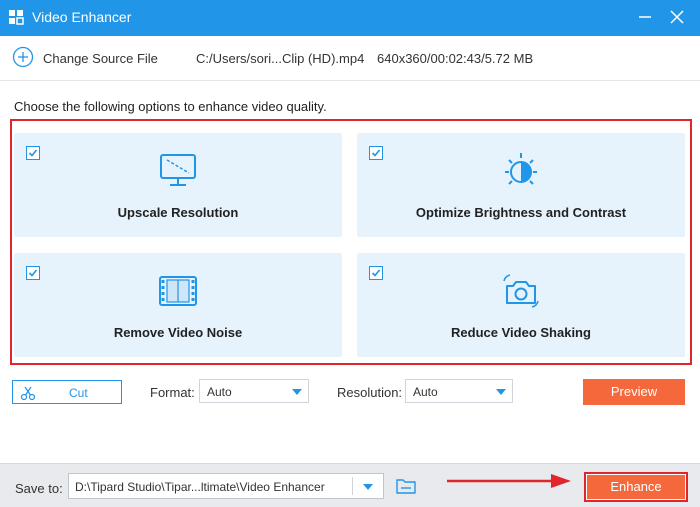 The height and width of the screenshot is (507, 700). I want to click on option-optimize-brightness: Optimize Brightness and Contrast, so click(521, 185).